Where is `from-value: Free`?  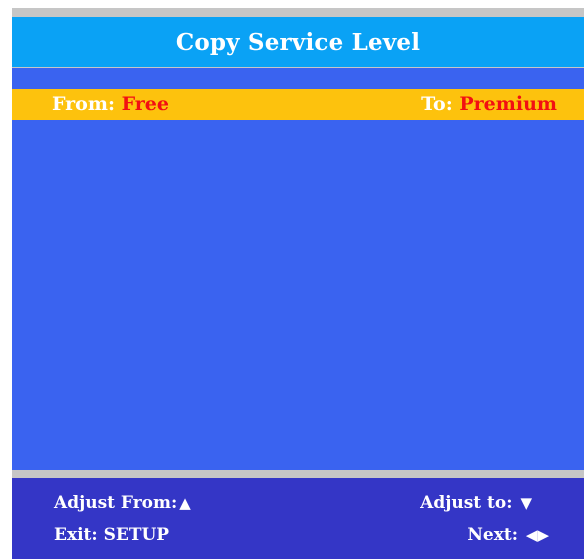 from-value: Free is located at coordinates (145, 104).